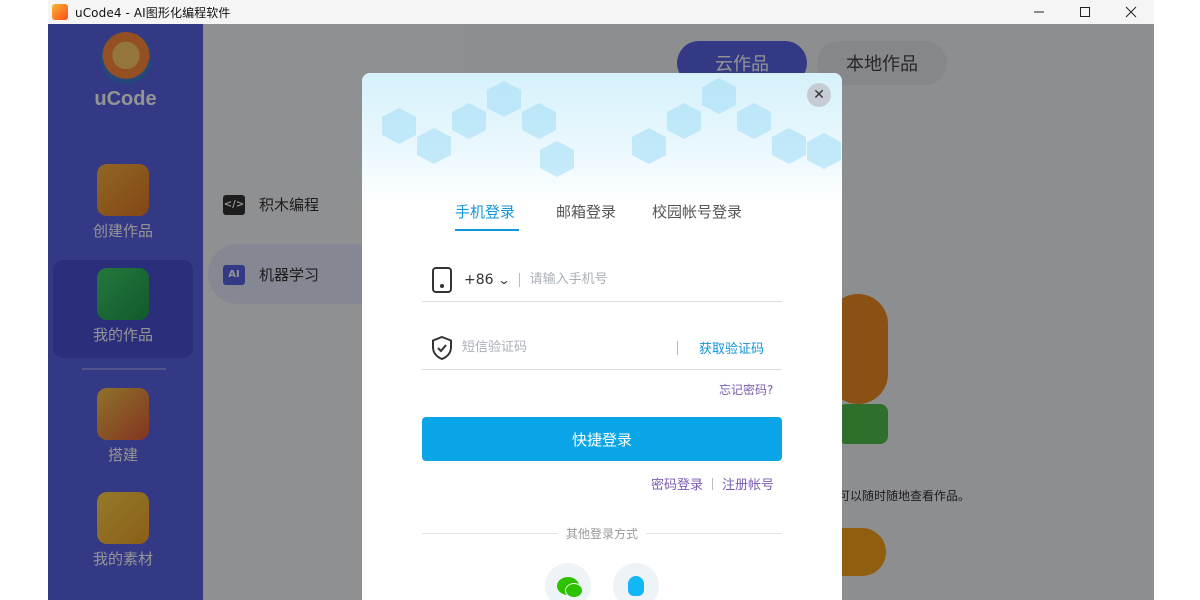 The image size is (1200, 600). I want to click on other-login-divider: 其他登录方式, so click(602, 533).